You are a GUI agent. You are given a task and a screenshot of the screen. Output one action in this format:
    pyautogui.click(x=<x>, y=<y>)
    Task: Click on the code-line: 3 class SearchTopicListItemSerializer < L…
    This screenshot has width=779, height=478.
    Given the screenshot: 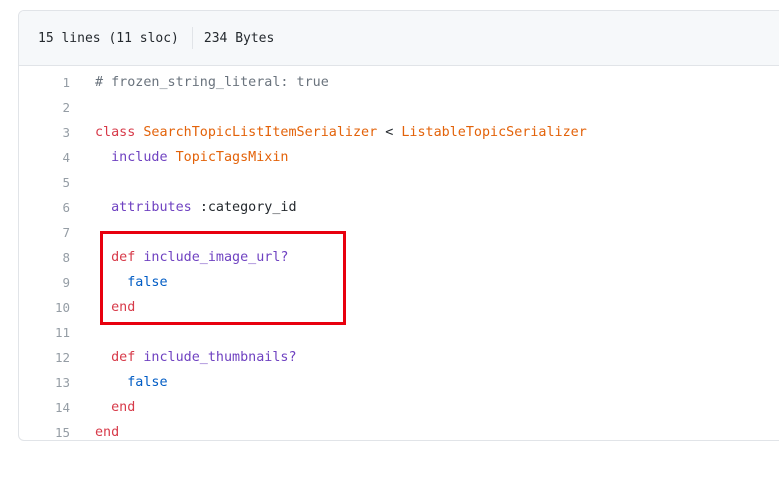 What is the action you would take?
    pyautogui.click(x=399, y=132)
    